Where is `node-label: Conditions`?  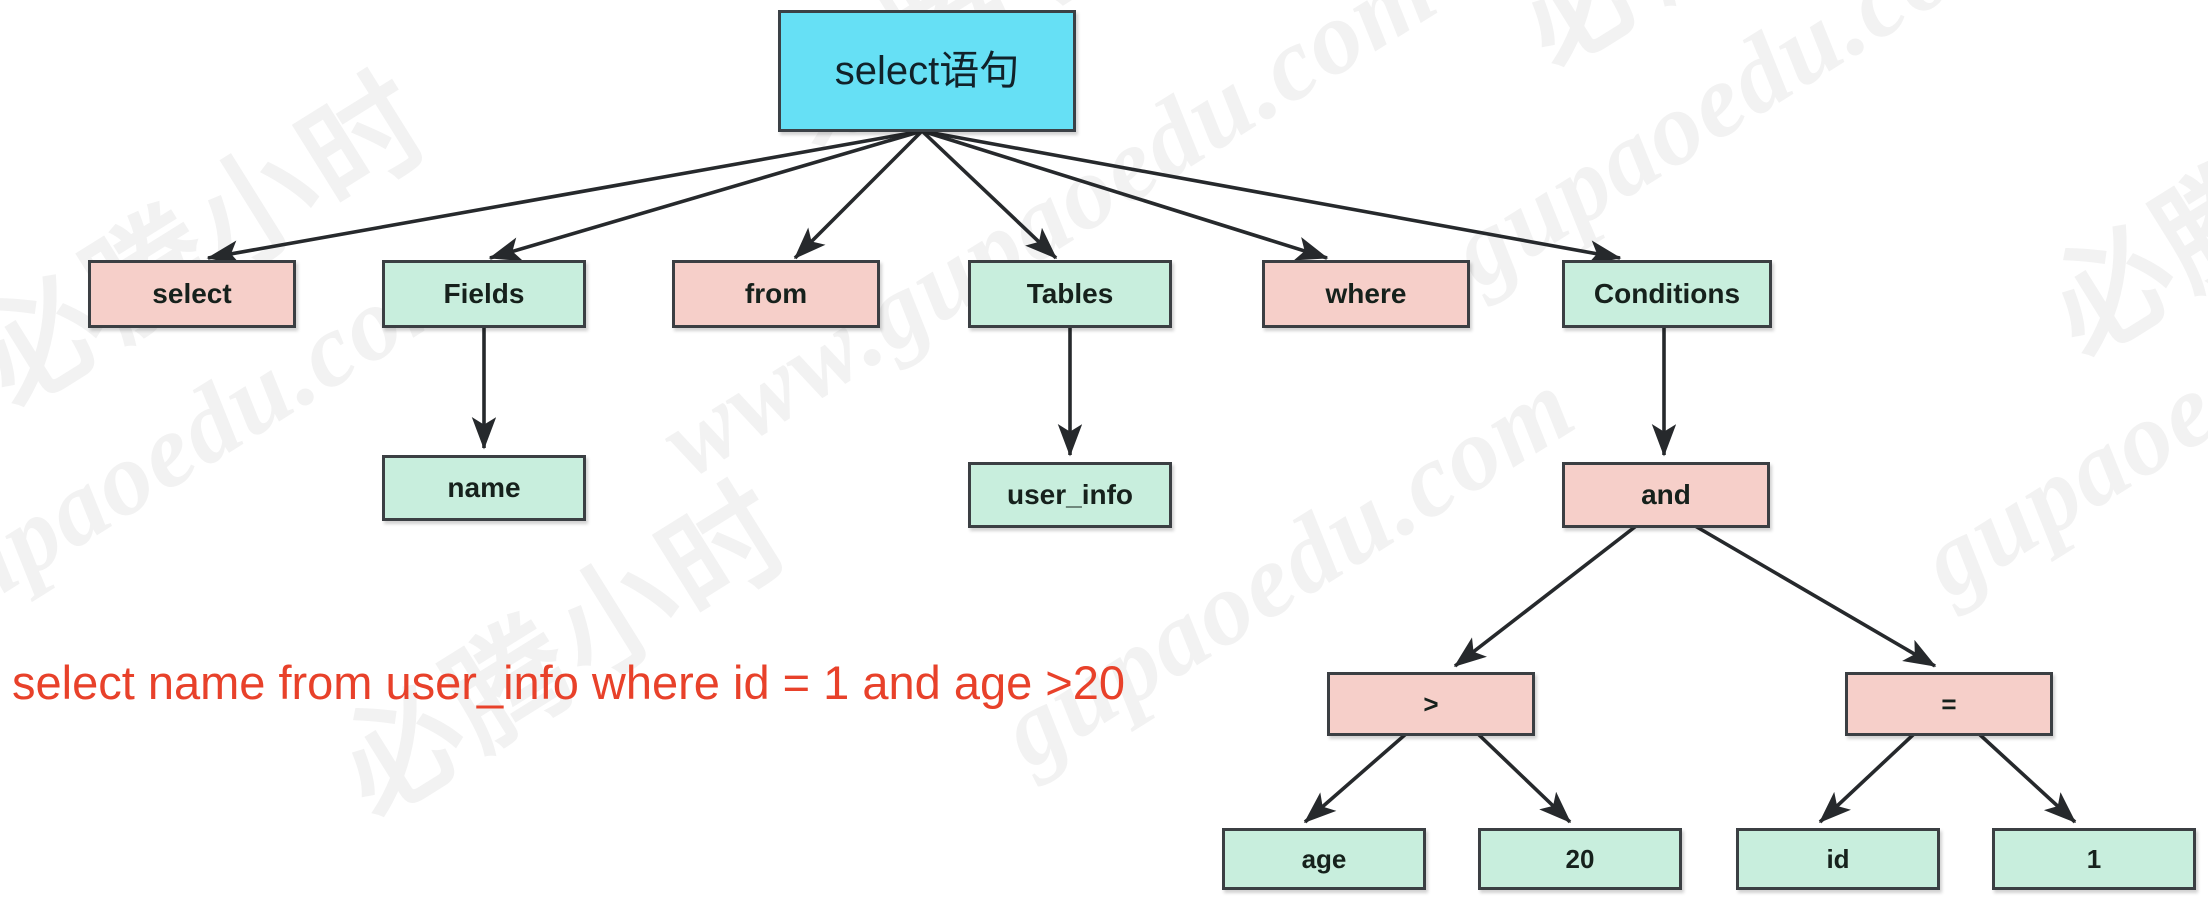 node-label: Conditions is located at coordinates (1667, 293).